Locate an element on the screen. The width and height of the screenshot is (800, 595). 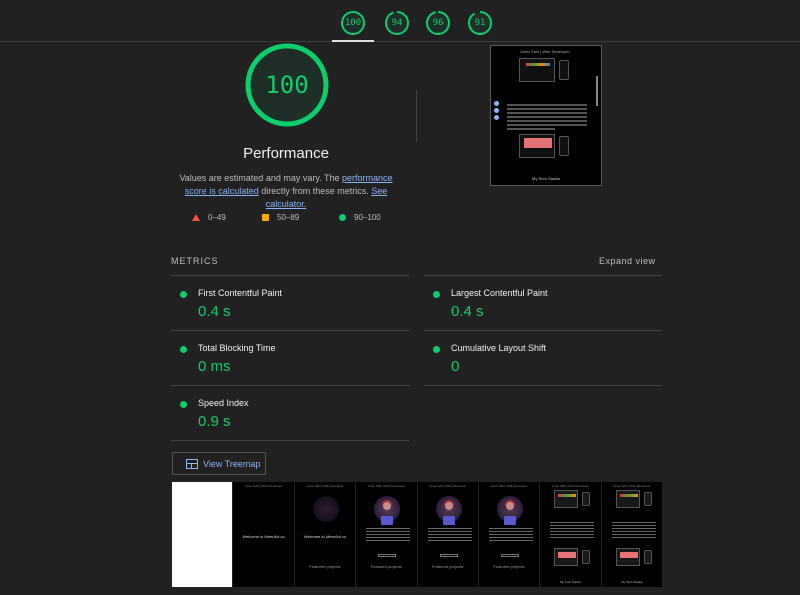
legend-fail: 0–49 is located at coordinates (209, 218).